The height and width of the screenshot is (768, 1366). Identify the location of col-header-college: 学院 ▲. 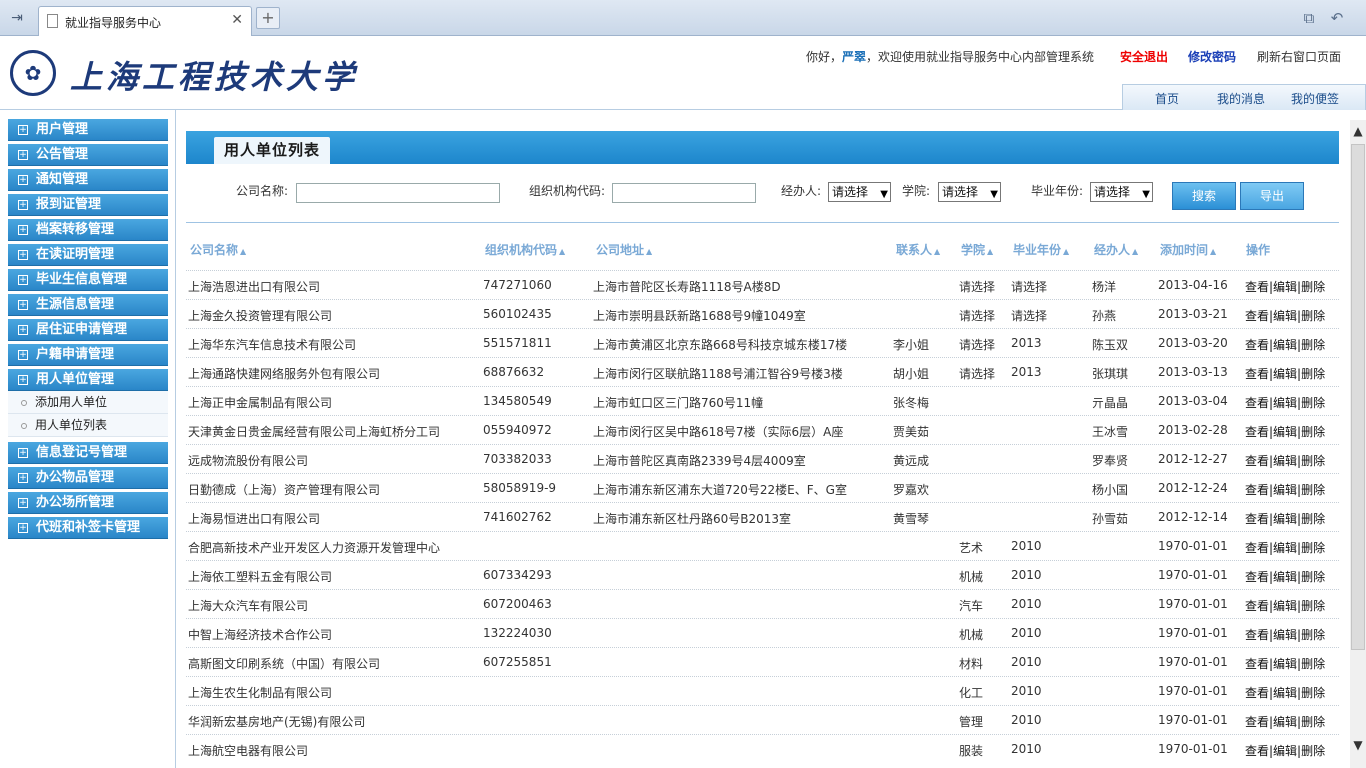
(977, 249).